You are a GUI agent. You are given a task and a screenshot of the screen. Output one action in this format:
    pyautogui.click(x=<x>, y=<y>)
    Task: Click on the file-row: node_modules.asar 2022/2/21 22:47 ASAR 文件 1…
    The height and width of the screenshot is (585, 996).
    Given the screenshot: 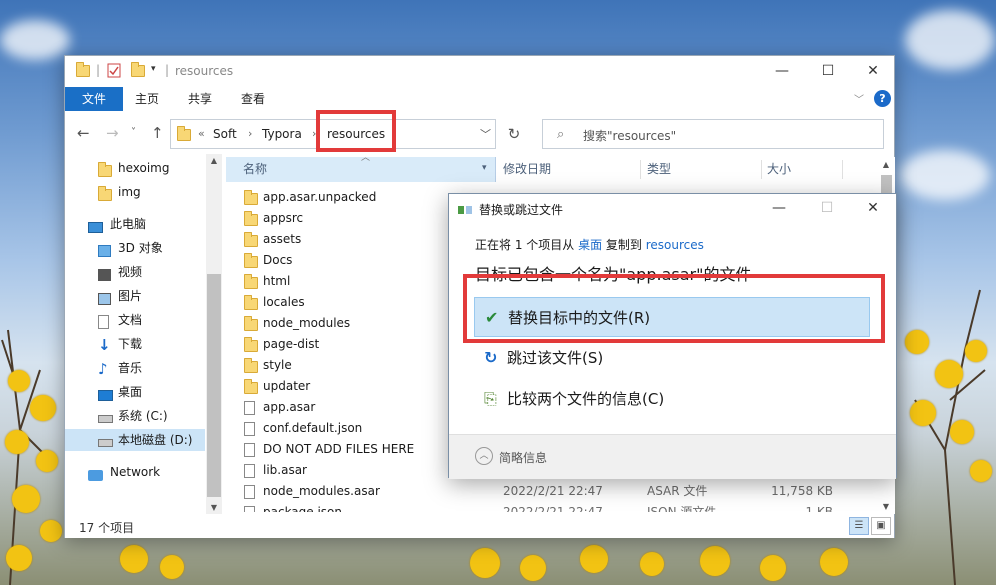 What is the action you would take?
    pyautogui.click(x=552, y=491)
    